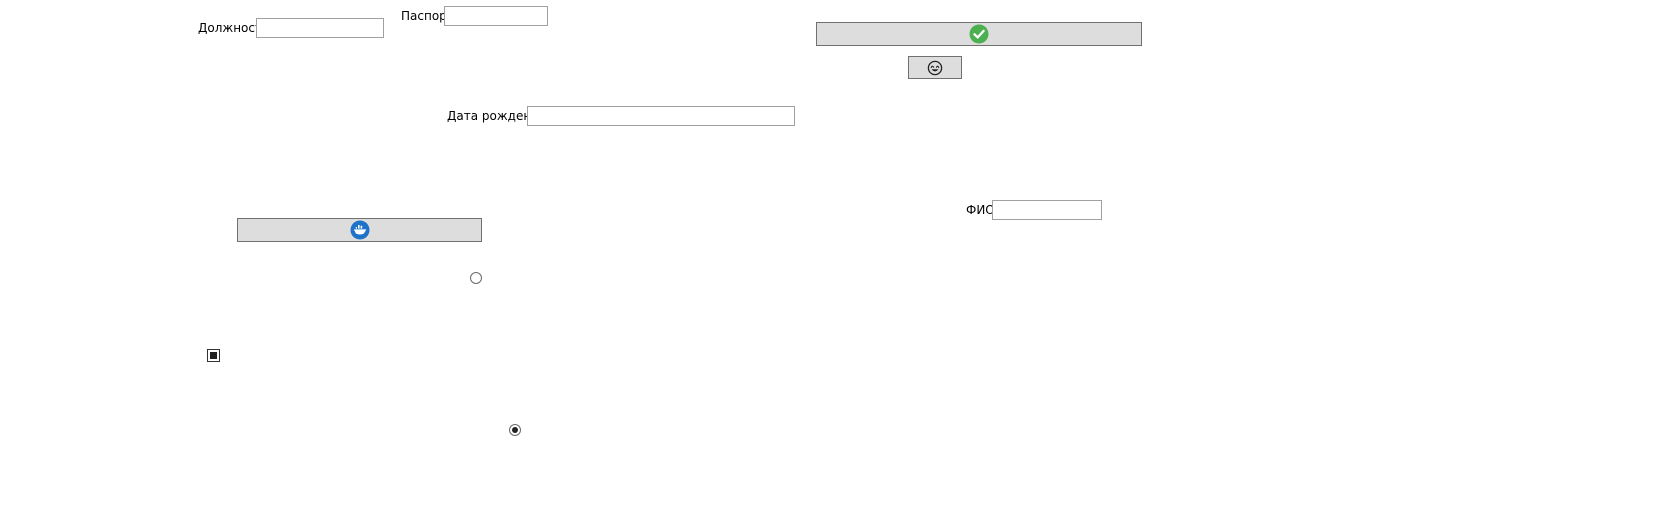 Image resolution: width=1673 pixels, height=507 pixels. What do you see at coordinates (476, 278) in the screenshot?
I see `radio-button` at bounding box center [476, 278].